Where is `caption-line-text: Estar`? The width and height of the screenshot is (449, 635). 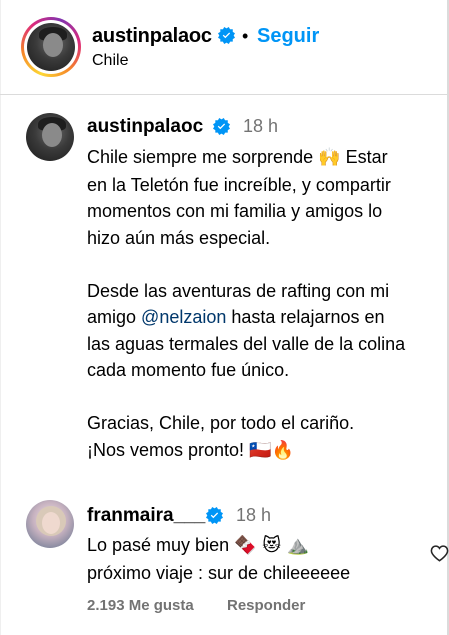
caption-line-text: Estar is located at coordinates (366, 157).